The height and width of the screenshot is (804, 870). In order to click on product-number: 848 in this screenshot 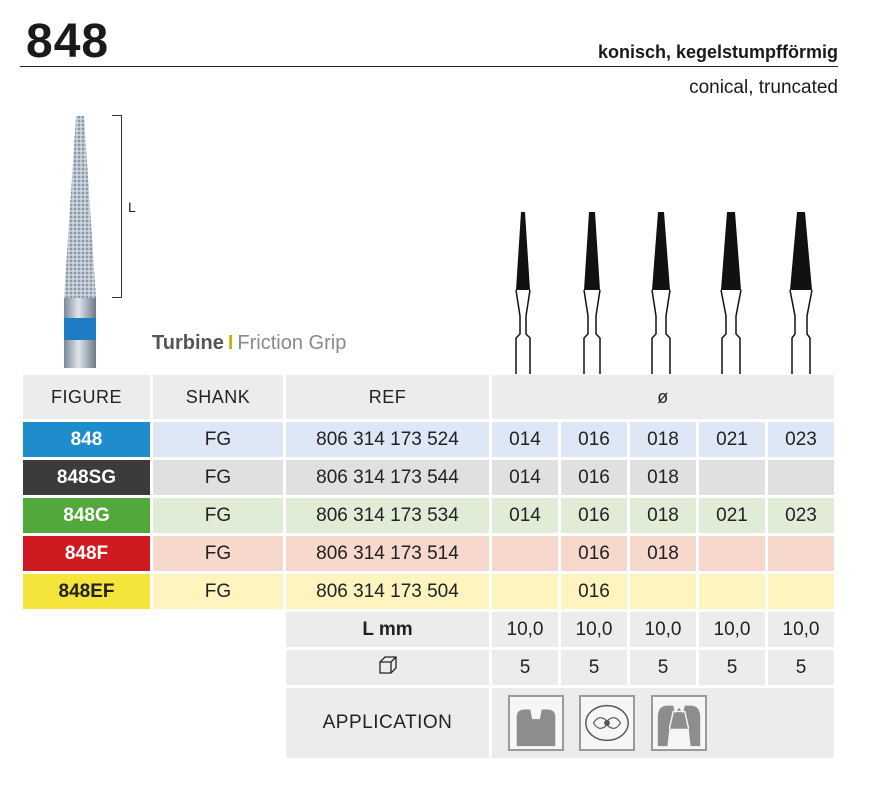, I will do `click(68, 41)`.